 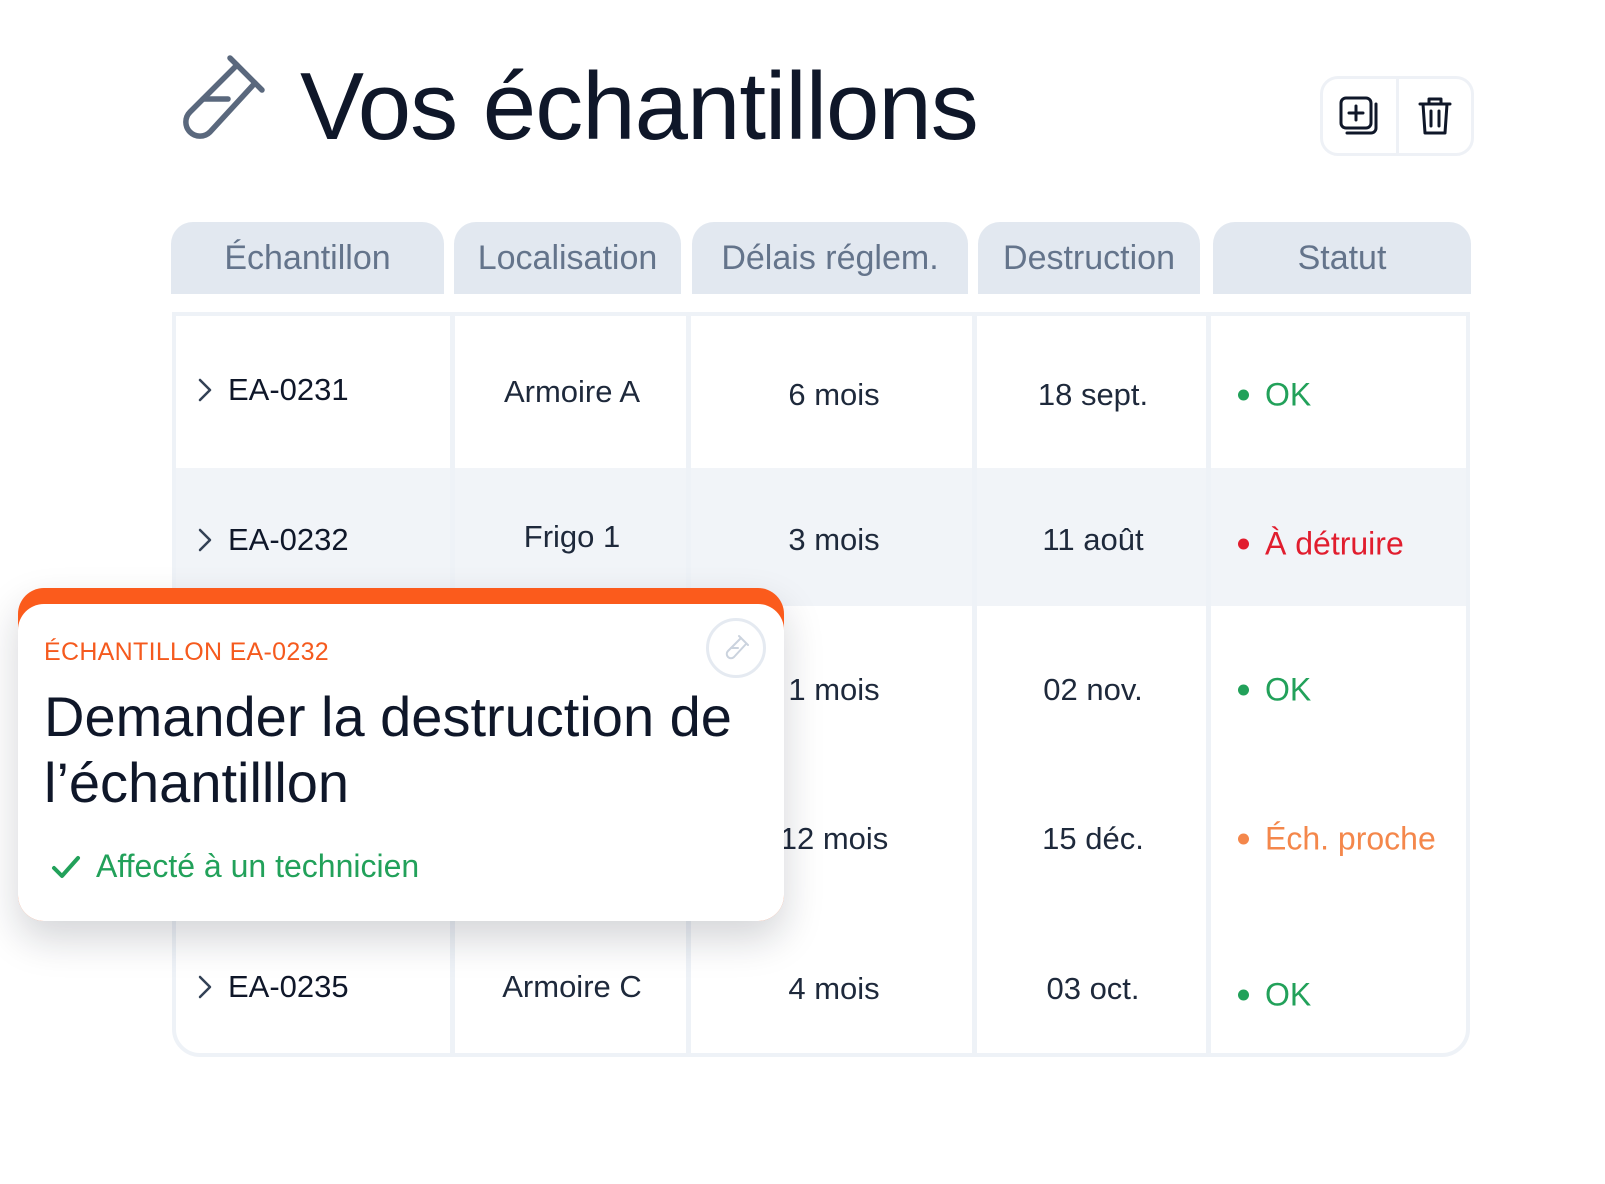 What do you see at coordinates (1350, 838) in the screenshot?
I see `status-label: Éch. proche` at bounding box center [1350, 838].